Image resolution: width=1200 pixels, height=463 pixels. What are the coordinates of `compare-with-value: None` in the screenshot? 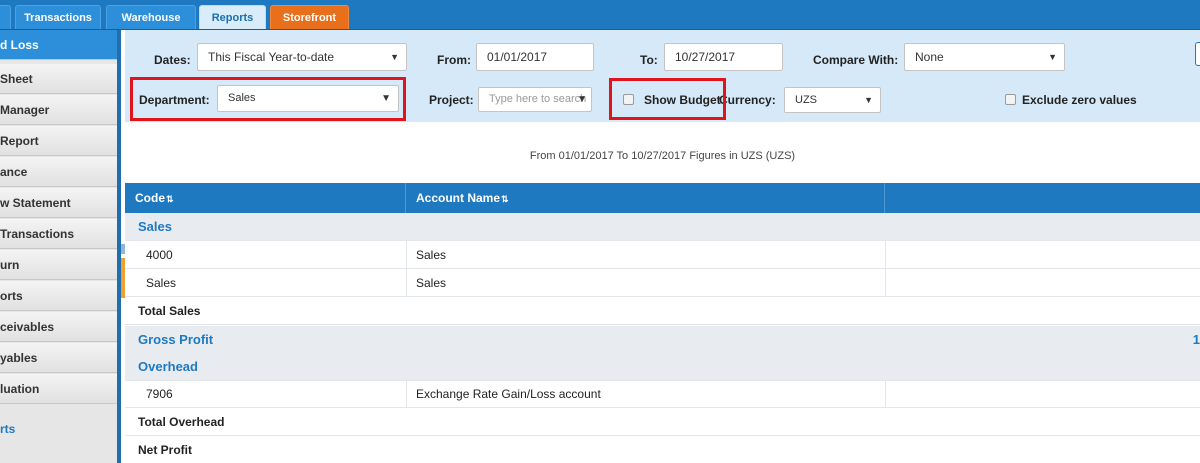 It's located at (929, 57).